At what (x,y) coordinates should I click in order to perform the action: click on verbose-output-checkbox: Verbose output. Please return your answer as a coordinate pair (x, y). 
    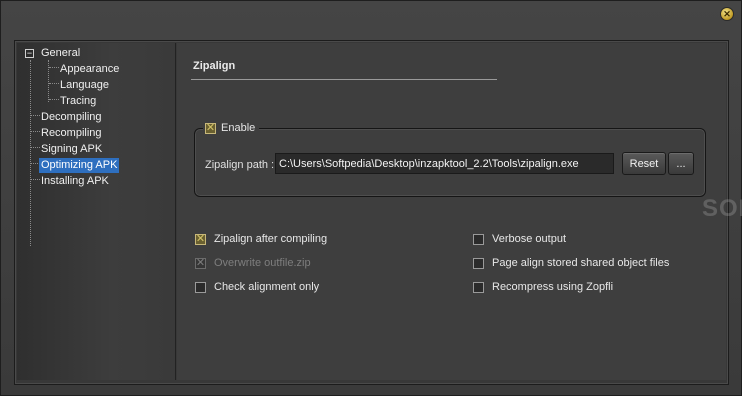
    Looking at the image, I should click on (519, 239).